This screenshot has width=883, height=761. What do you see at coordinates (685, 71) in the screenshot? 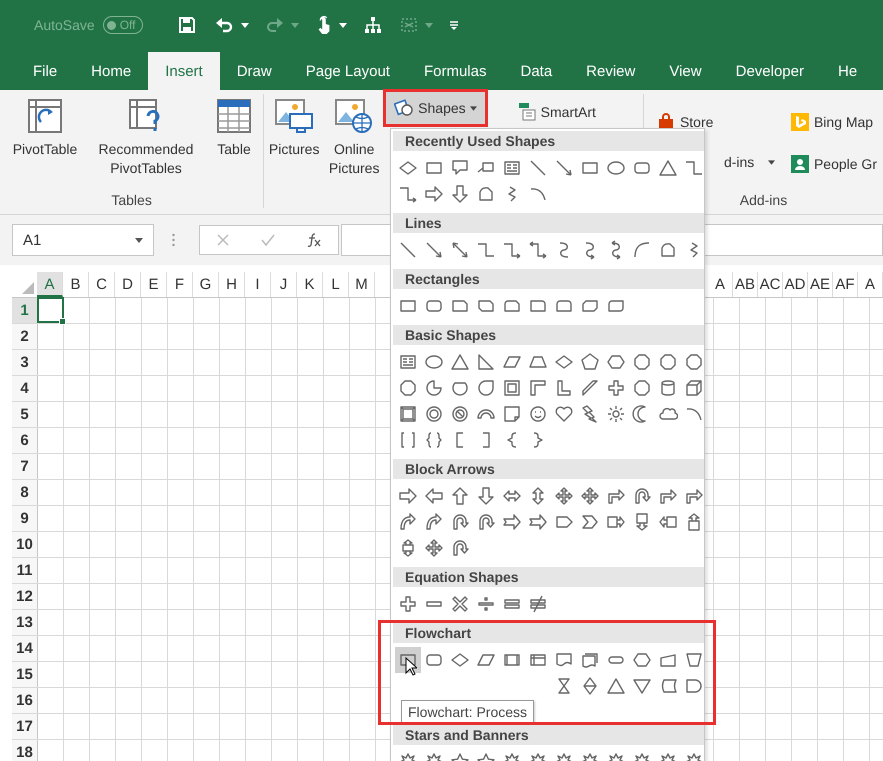
I see `ribbon-tab: View` at bounding box center [685, 71].